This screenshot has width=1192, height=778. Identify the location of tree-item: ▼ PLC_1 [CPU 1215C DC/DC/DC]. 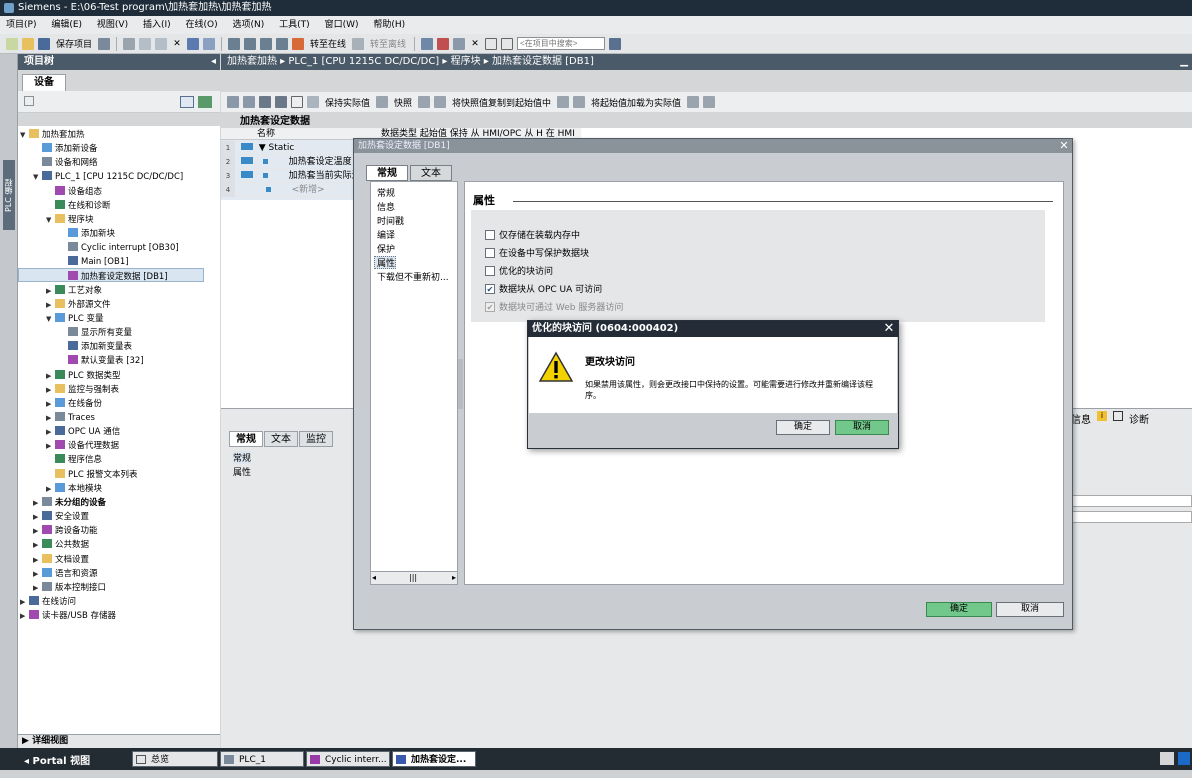
(108, 177).